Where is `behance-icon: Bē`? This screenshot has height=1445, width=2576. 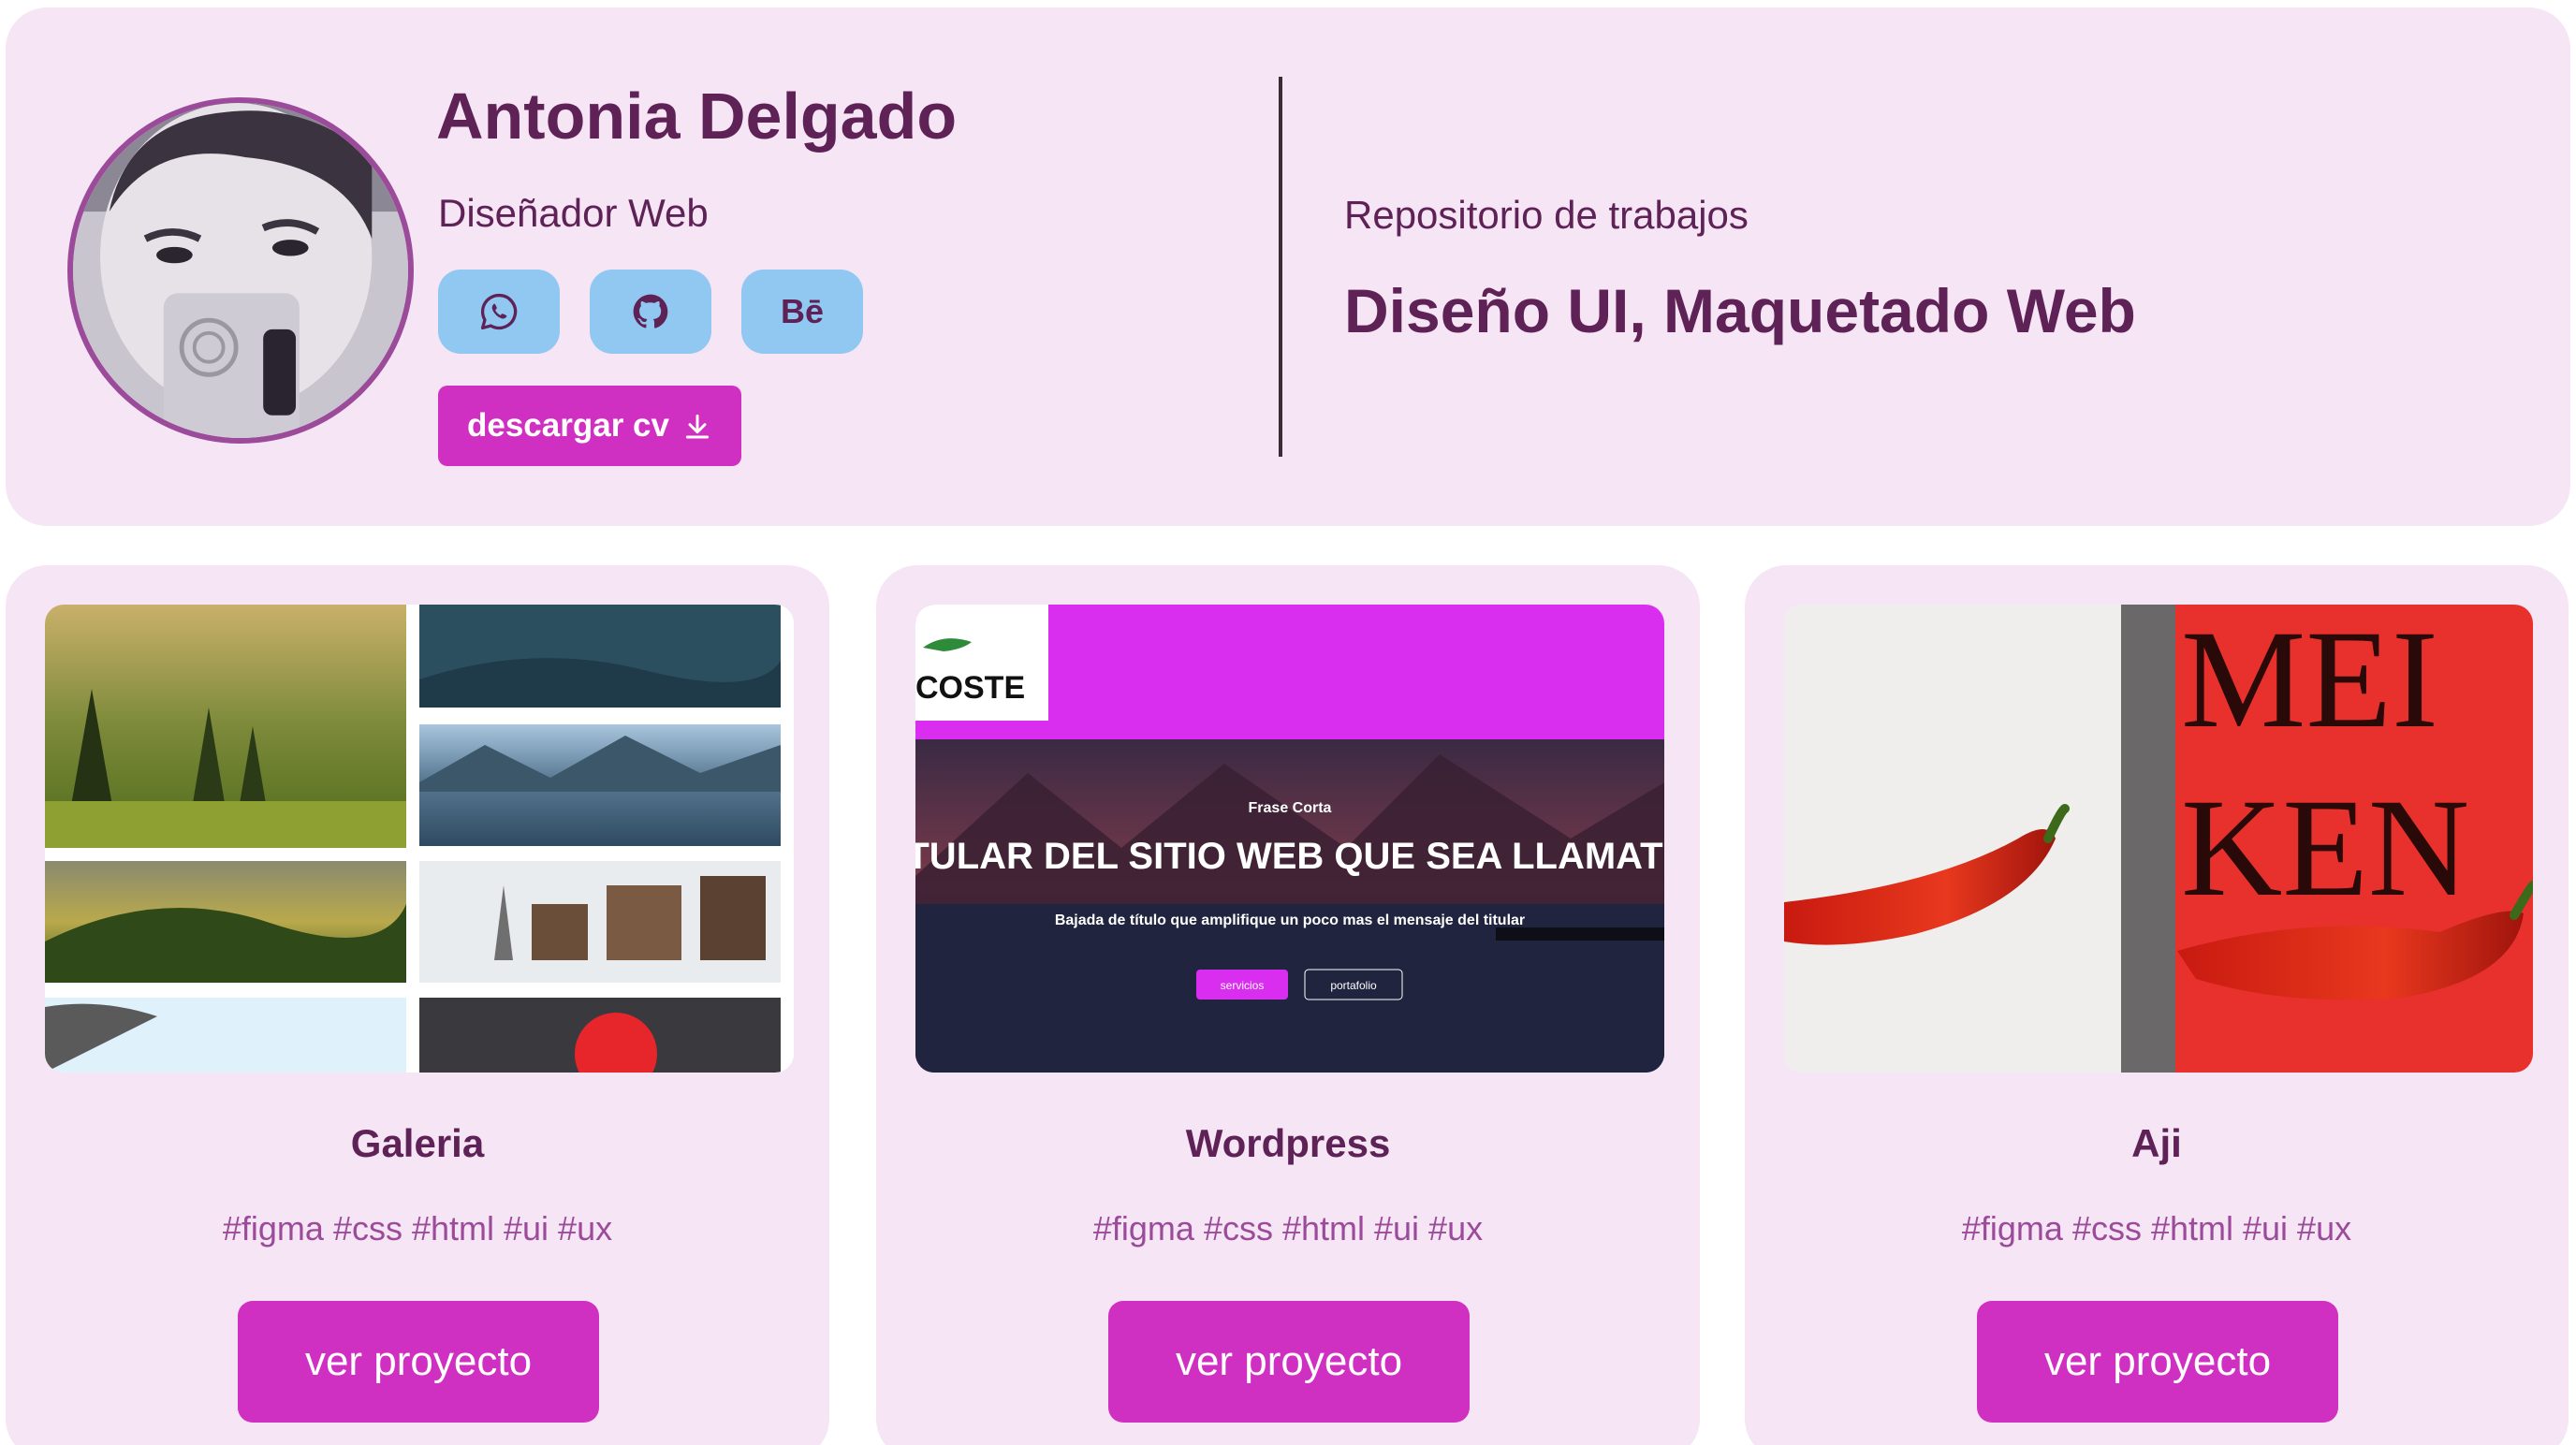
behance-icon: Bē is located at coordinates (802, 311).